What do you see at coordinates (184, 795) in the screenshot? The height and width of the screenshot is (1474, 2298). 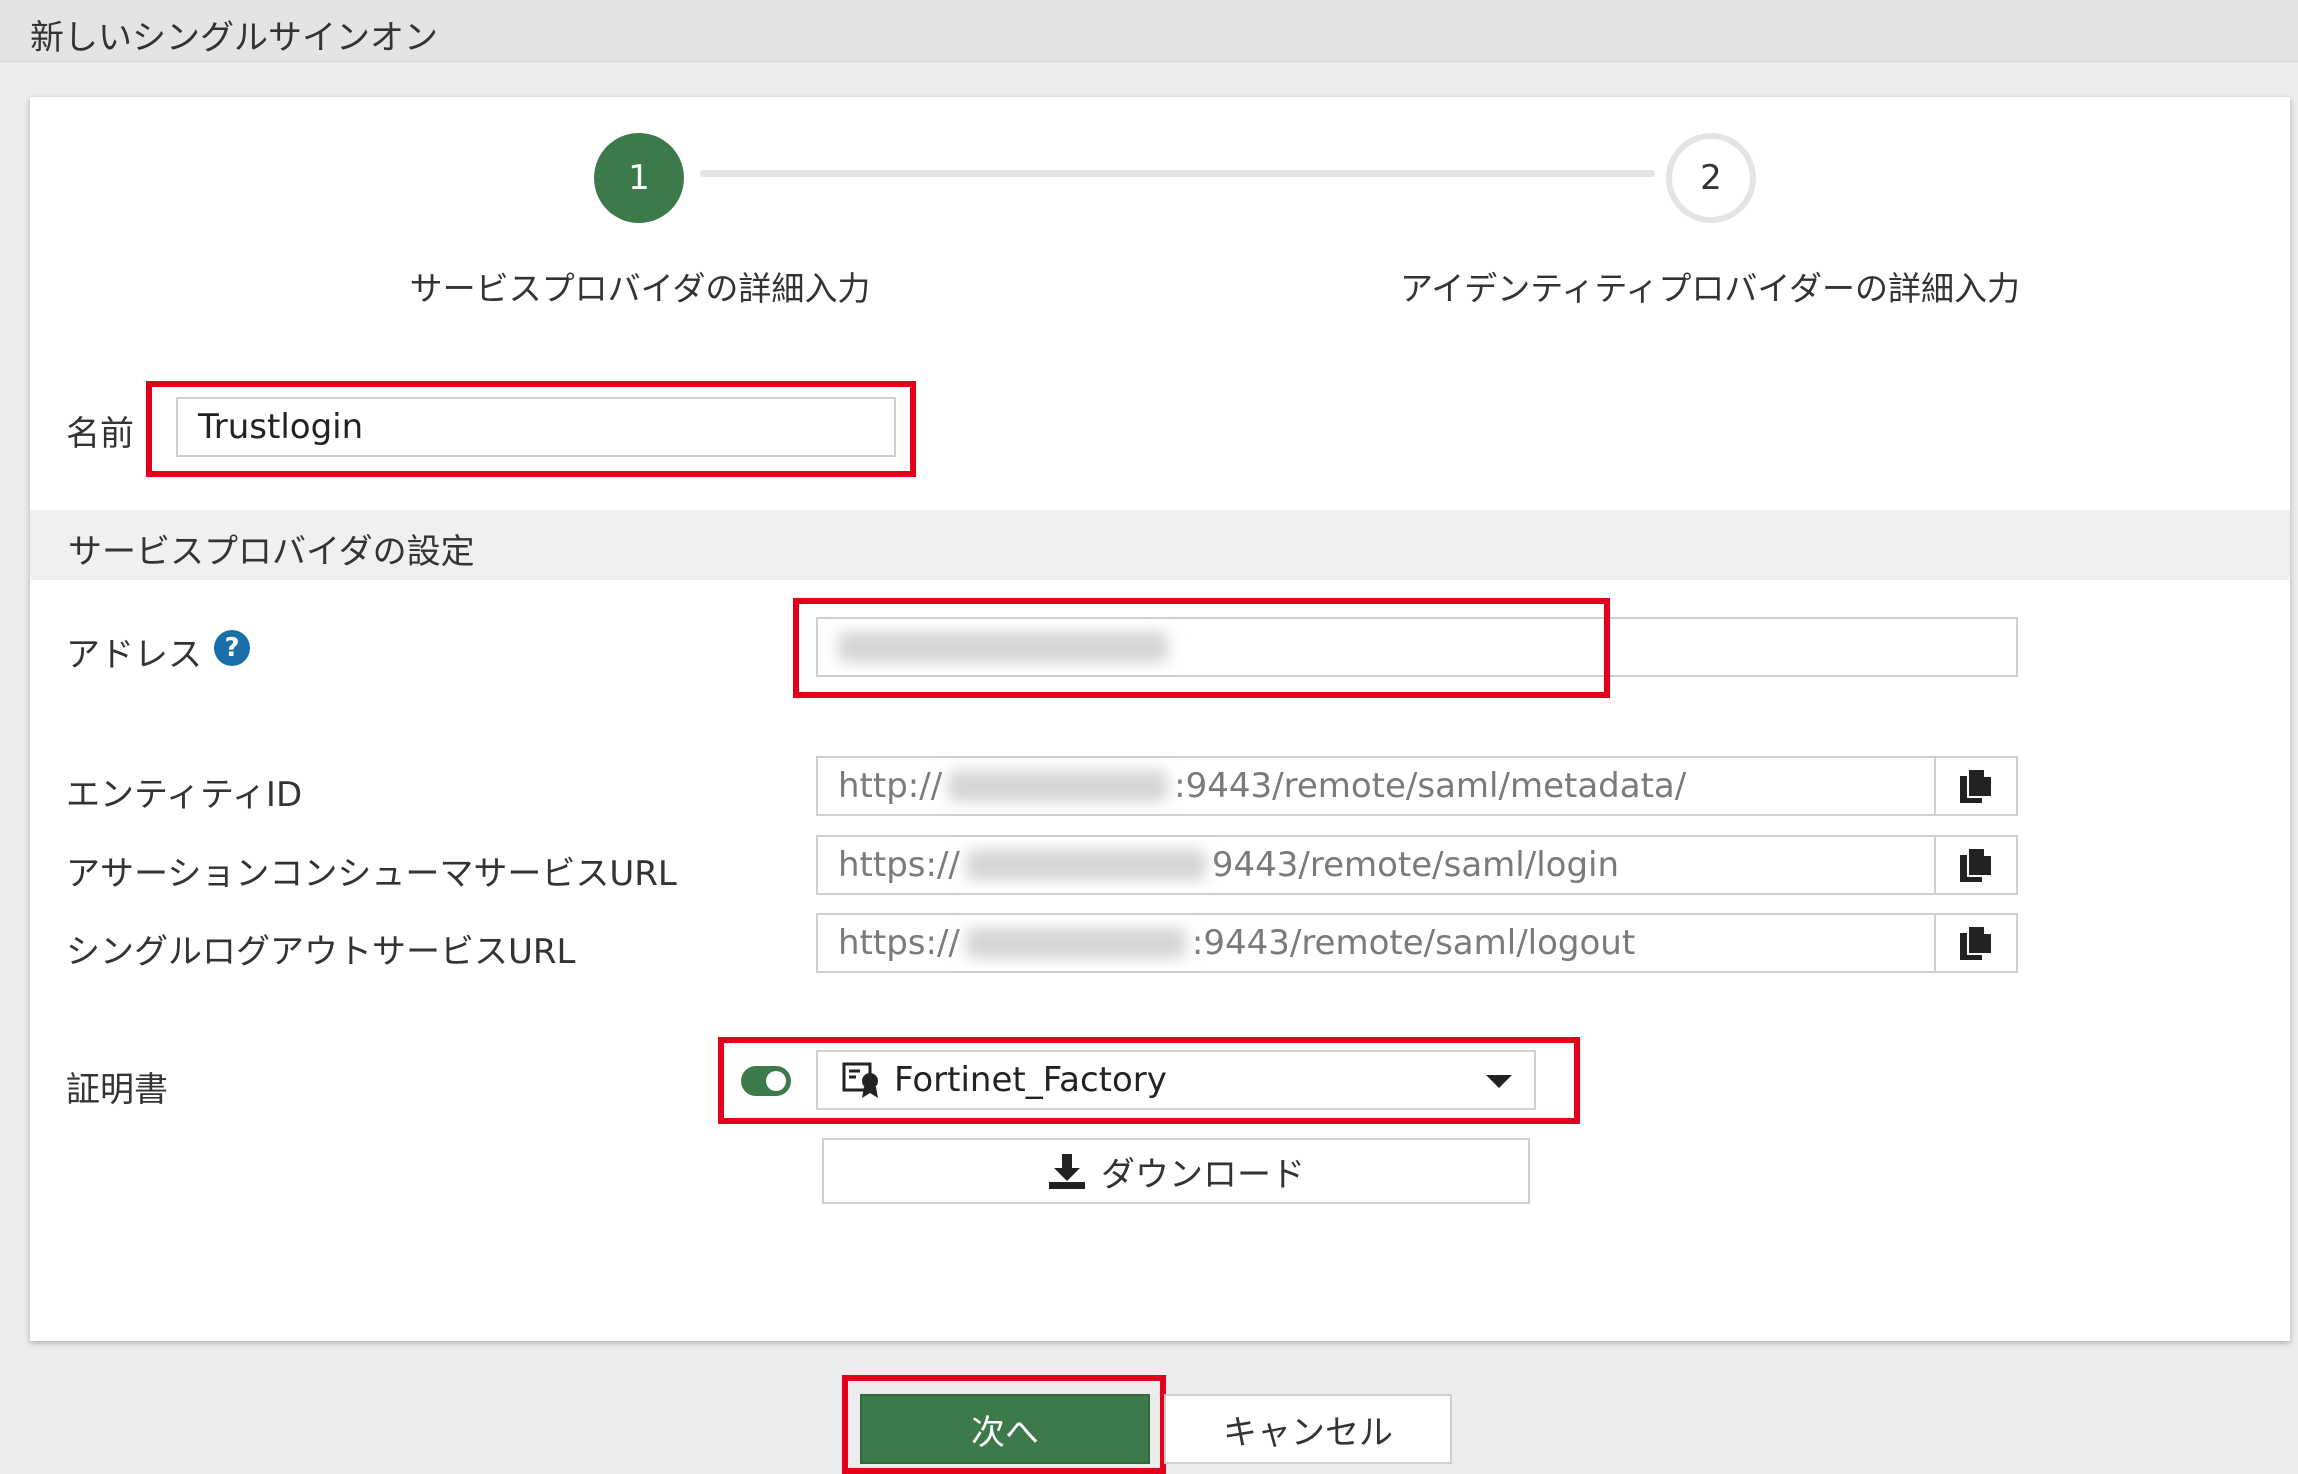 I see `entity-id-label: エンティティID` at bounding box center [184, 795].